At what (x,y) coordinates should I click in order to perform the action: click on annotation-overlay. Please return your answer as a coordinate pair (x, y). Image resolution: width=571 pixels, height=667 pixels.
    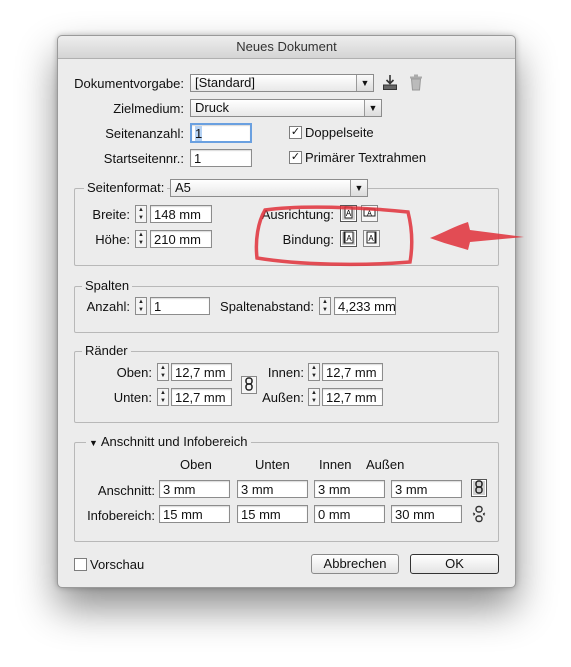
    Looking at the image, I should click on (389, 236).